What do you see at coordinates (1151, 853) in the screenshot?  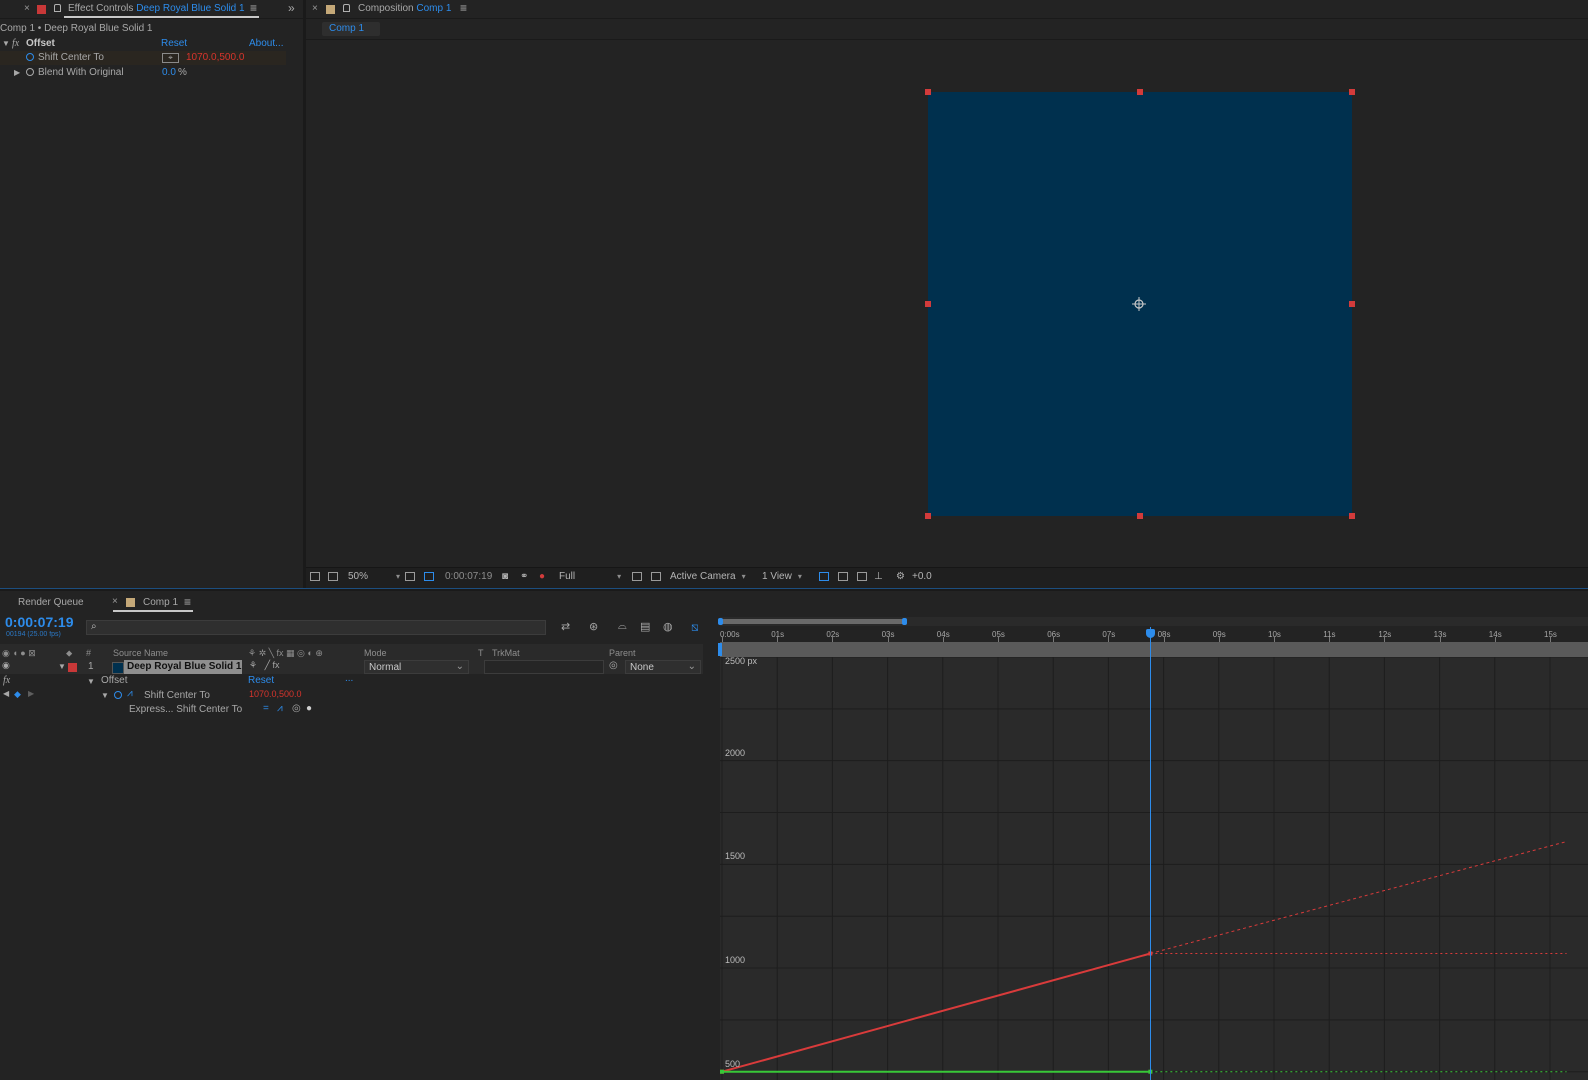 I see `current-time-indicator` at bounding box center [1151, 853].